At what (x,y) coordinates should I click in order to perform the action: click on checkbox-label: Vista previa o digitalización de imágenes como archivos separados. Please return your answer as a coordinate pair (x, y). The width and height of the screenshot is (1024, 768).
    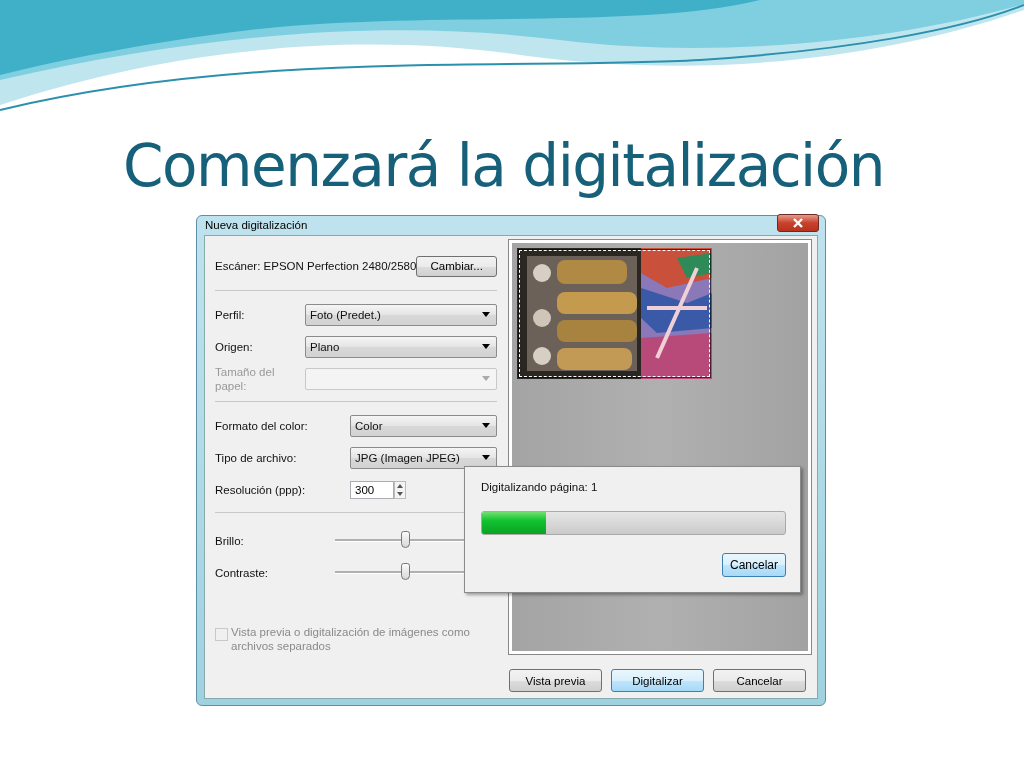
    Looking at the image, I should click on (351, 638).